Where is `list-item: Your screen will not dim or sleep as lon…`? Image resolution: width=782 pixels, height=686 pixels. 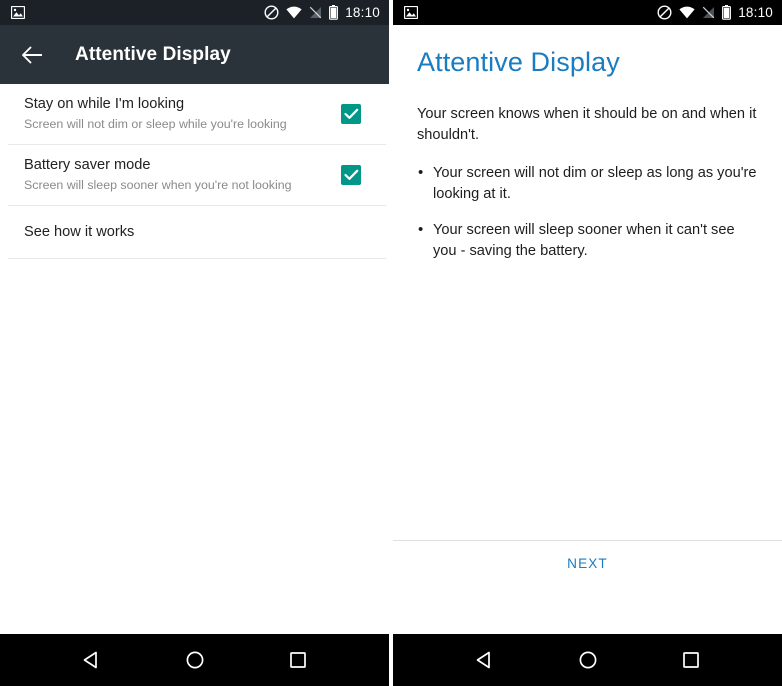 list-item: Your screen will not dim or sleep as lon… is located at coordinates (587, 183).